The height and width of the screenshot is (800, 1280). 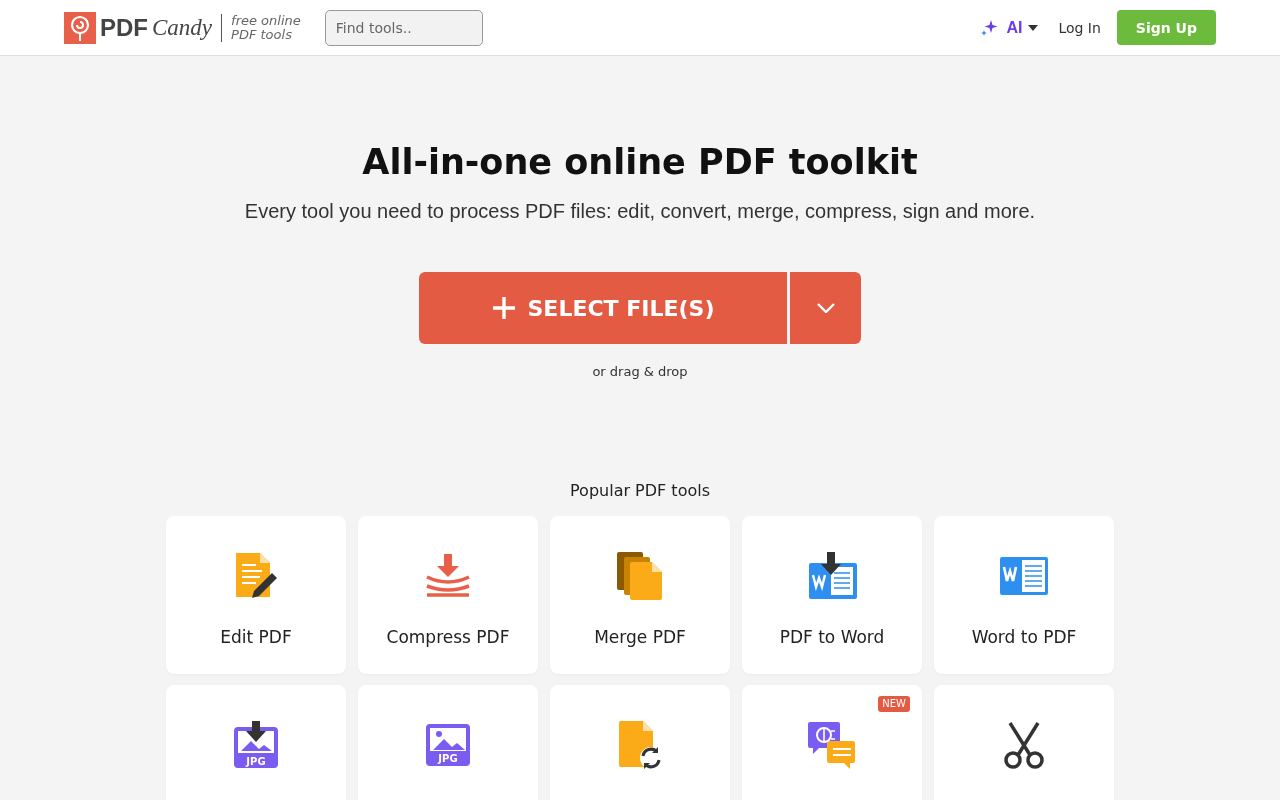 I want to click on new-badge: NEW, so click(x=894, y=704).